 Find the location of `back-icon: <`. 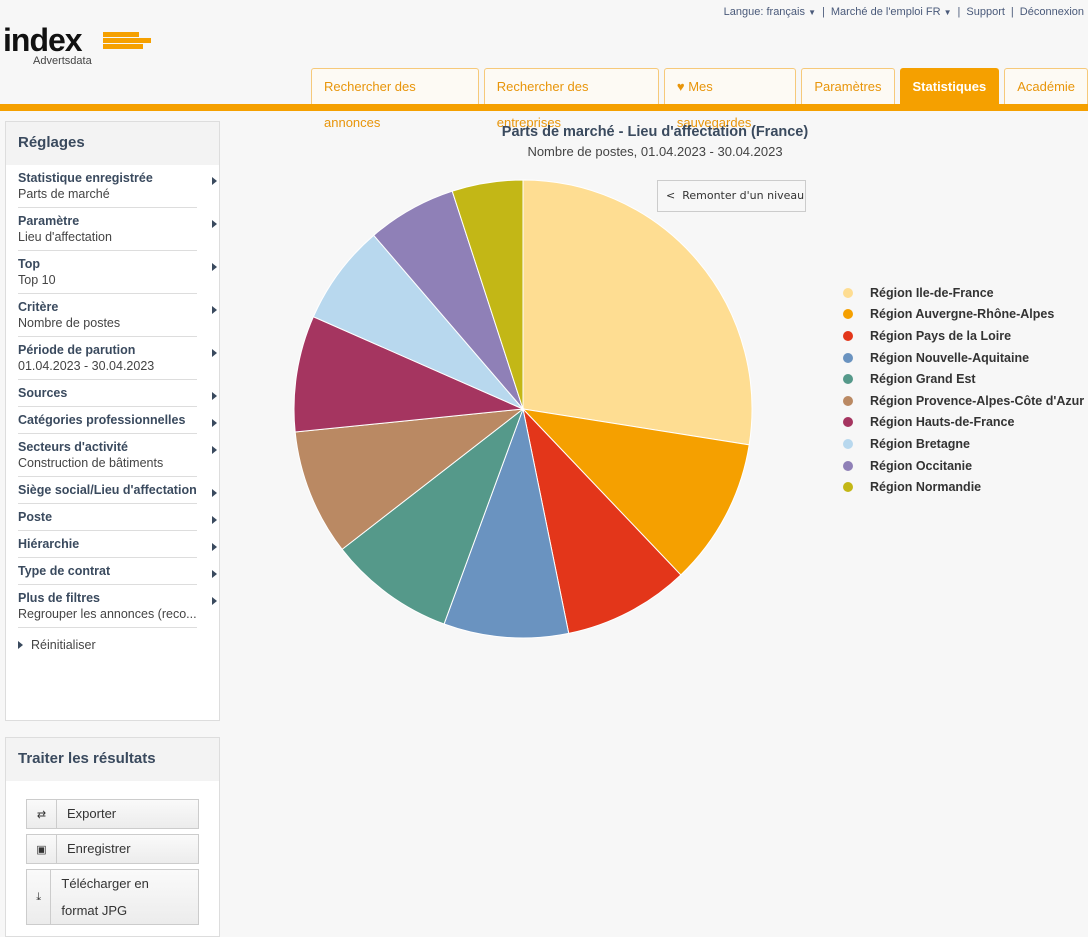

back-icon: < is located at coordinates (671, 195).